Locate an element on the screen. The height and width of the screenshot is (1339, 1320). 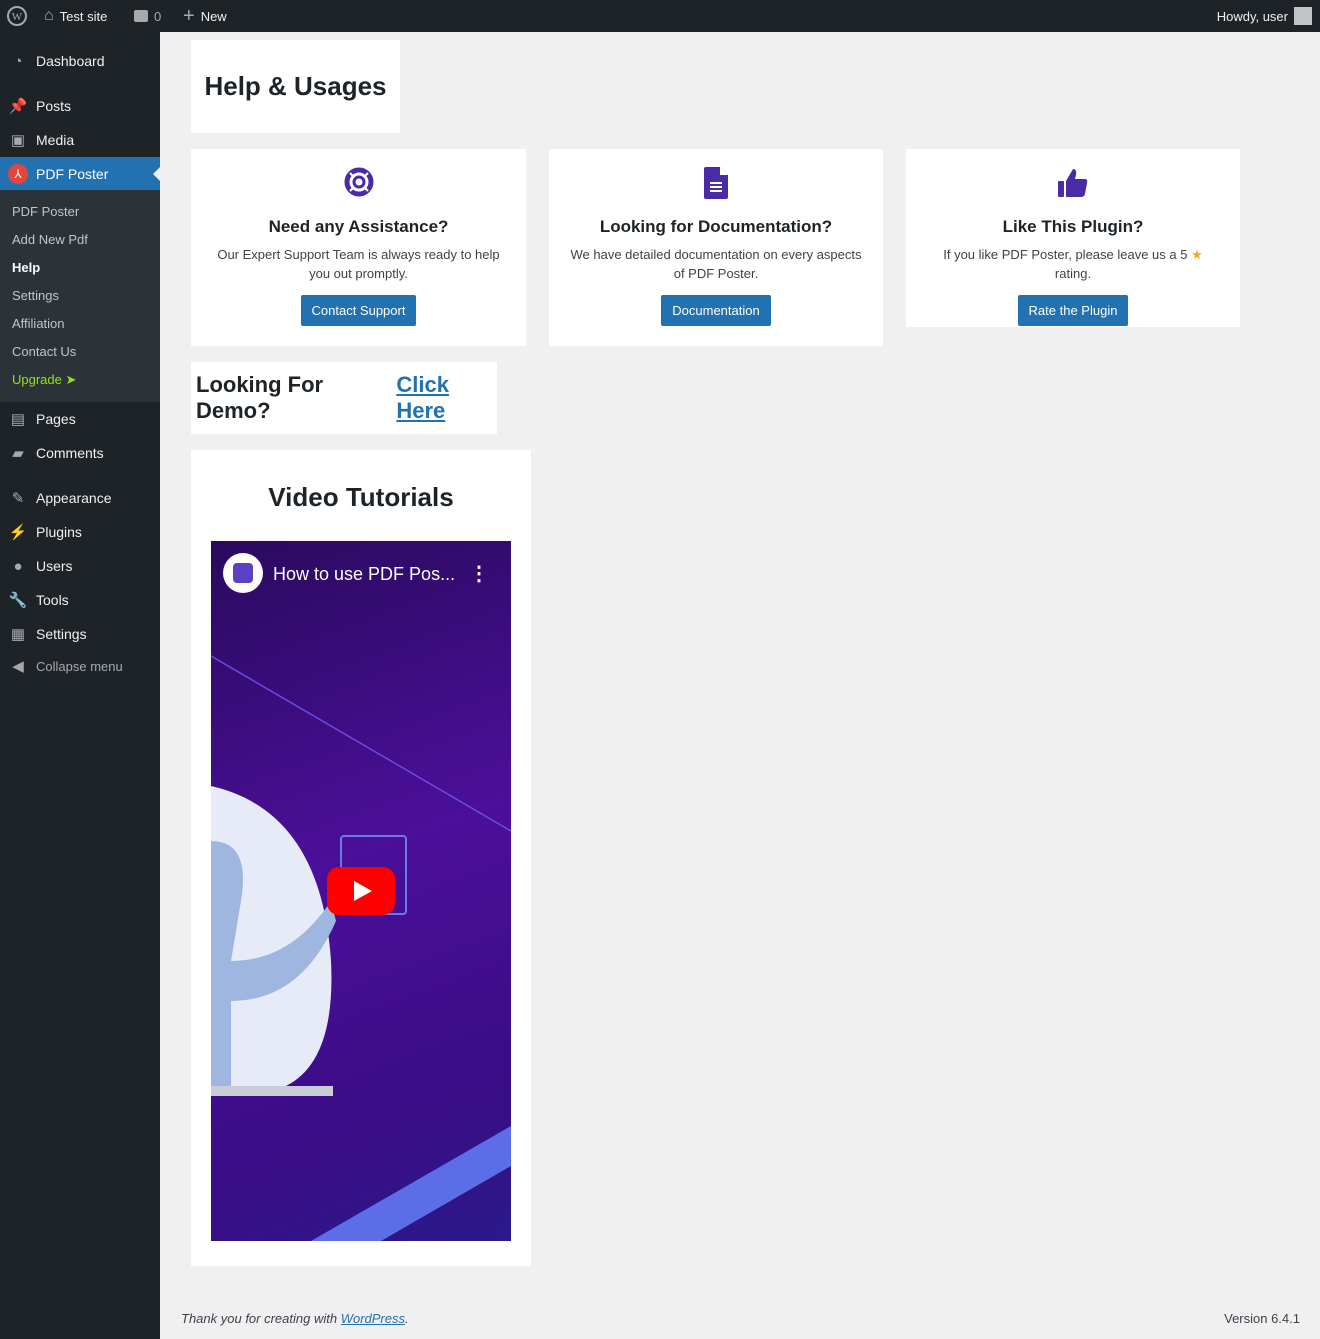
svg-text: W is located at coordinates (17, 17).